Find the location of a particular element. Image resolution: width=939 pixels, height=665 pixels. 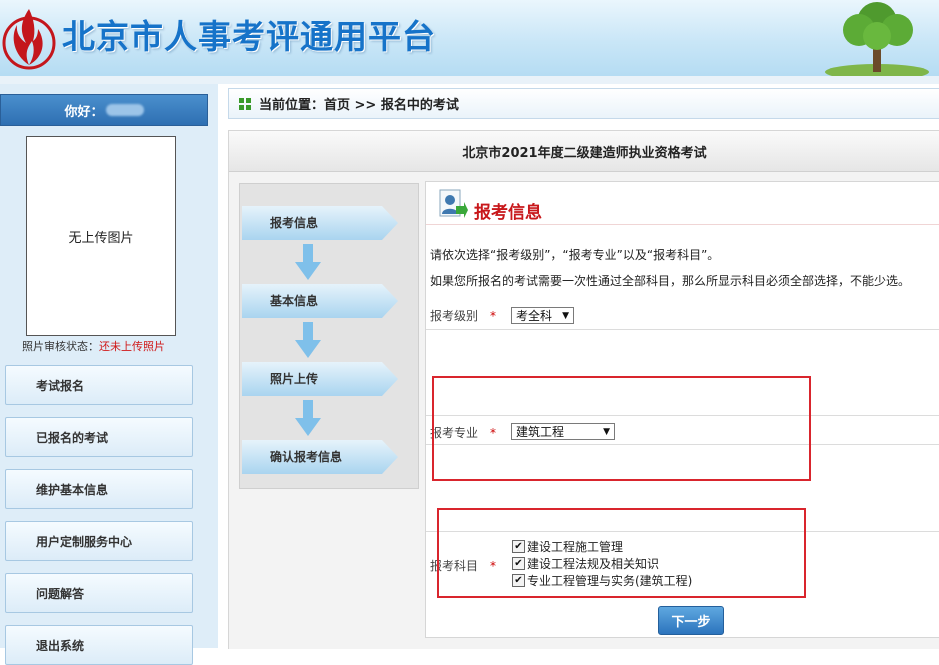

highlight-box-subjects is located at coordinates (621, 553).